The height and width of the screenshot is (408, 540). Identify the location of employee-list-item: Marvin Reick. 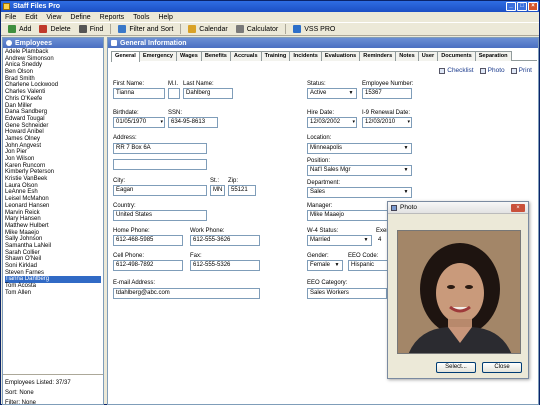
(54, 213).